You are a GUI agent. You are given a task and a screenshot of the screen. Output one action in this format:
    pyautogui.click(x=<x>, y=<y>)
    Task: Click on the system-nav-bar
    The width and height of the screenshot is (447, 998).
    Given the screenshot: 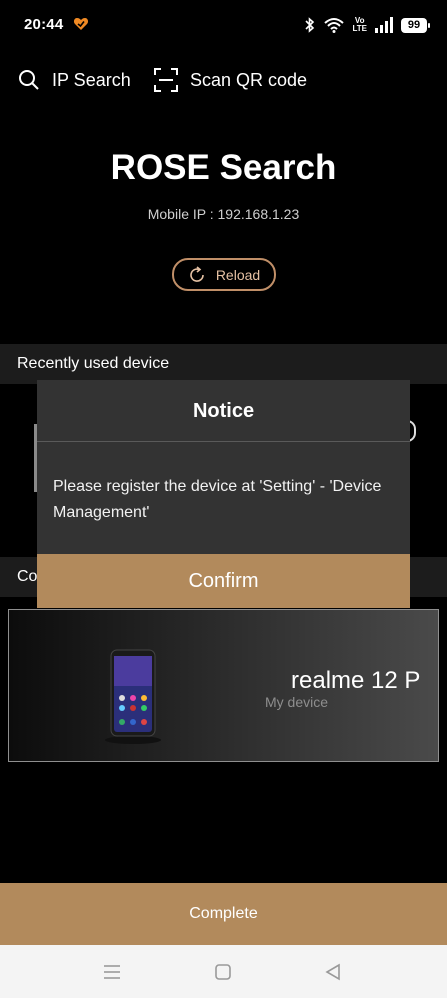 What is the action you would take?
    pyautogui.click(x=223, y=971)
    